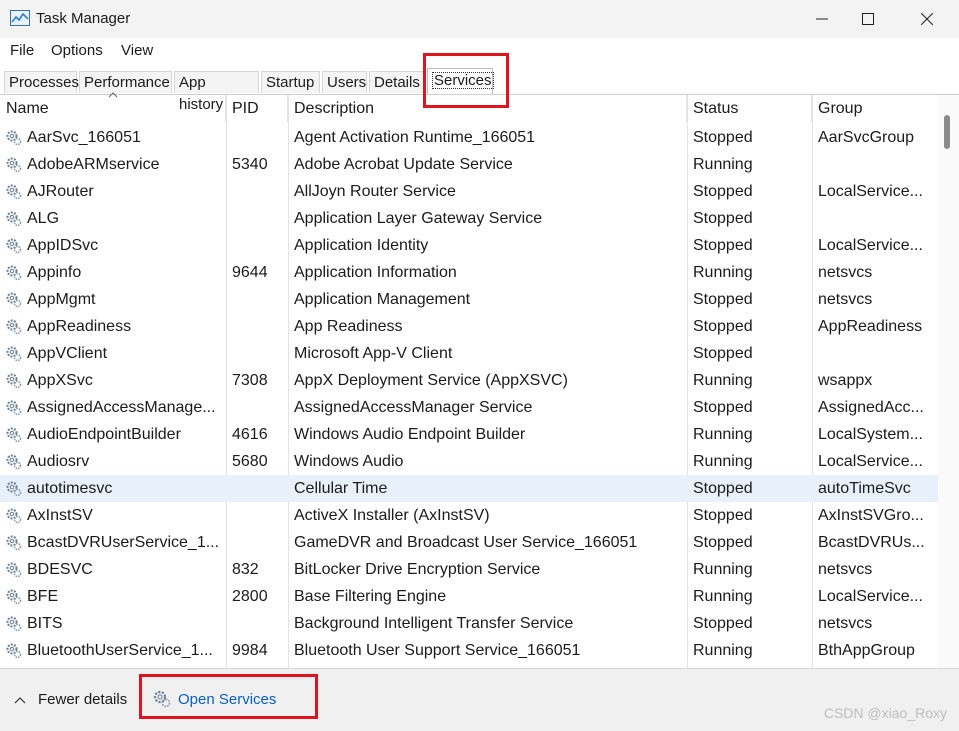  I want to click on cell-description: Application Layer Gateway Service, so click(418, 218).